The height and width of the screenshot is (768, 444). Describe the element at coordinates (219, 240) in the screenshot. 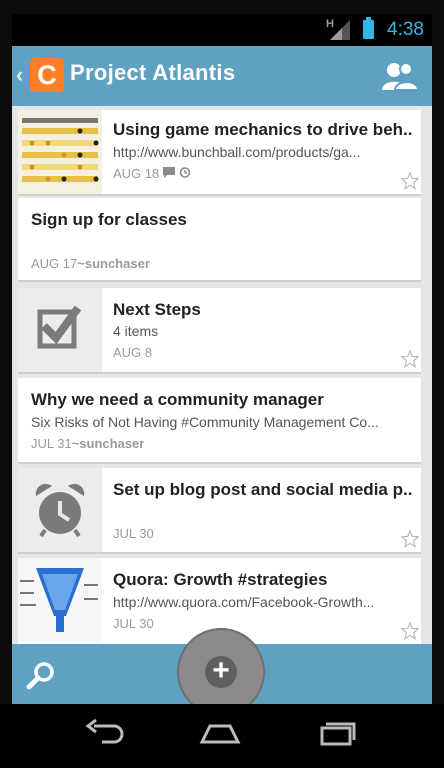

I see `list-item: Sign up for classes AUG 17~sunchaser` at that location.